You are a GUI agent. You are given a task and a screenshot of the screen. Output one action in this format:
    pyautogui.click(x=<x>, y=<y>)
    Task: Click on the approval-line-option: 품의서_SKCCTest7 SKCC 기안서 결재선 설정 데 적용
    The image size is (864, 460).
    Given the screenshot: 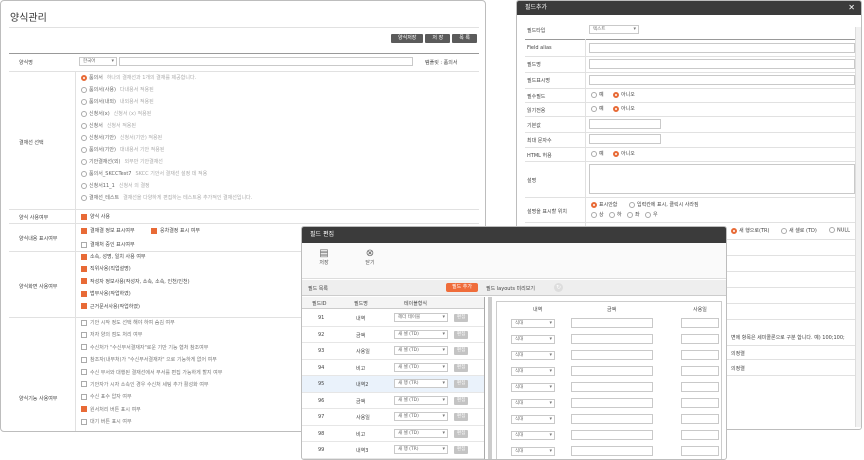 What is the action you would take?
    pyautogui.click(x=166, y=176)
    